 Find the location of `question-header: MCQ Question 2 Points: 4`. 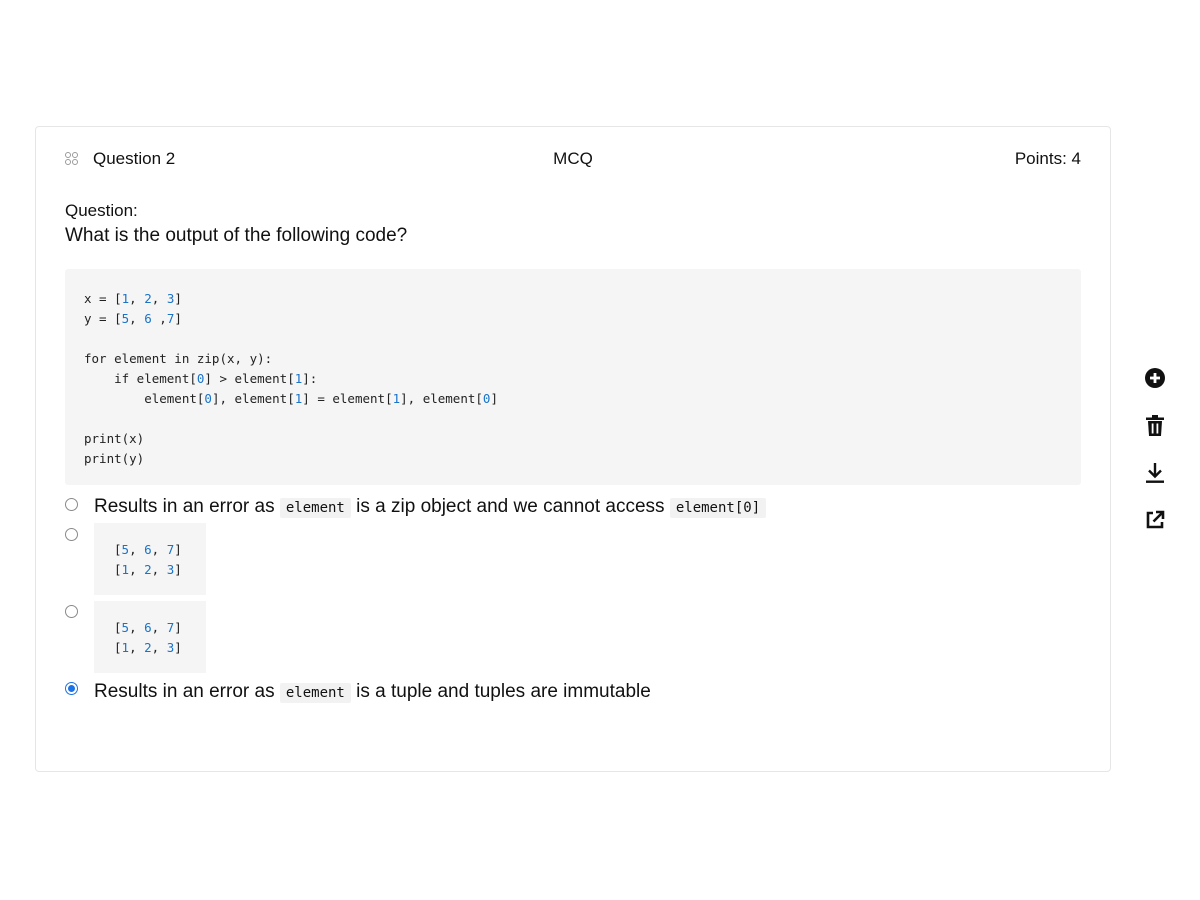

question-header: MCQ Question 2 Points: 4 is located at coordinates (573, 159).